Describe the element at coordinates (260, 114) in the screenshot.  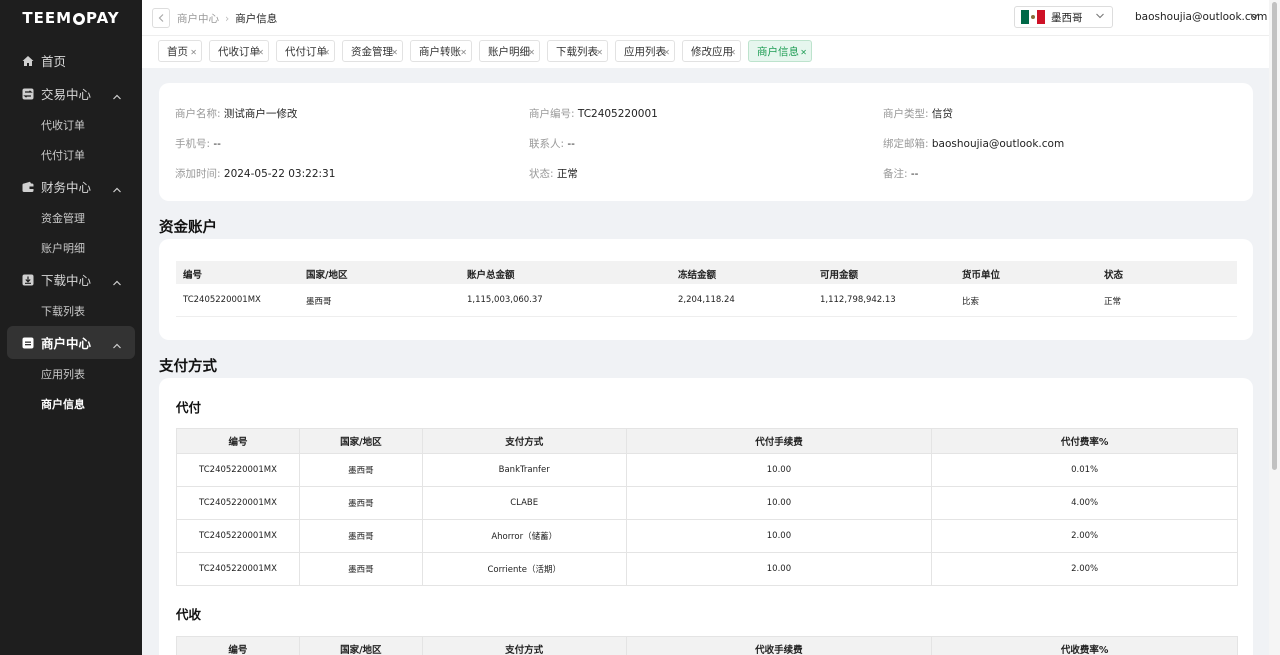
I see `merchant-name-value: 测试商户一修改` at that location.